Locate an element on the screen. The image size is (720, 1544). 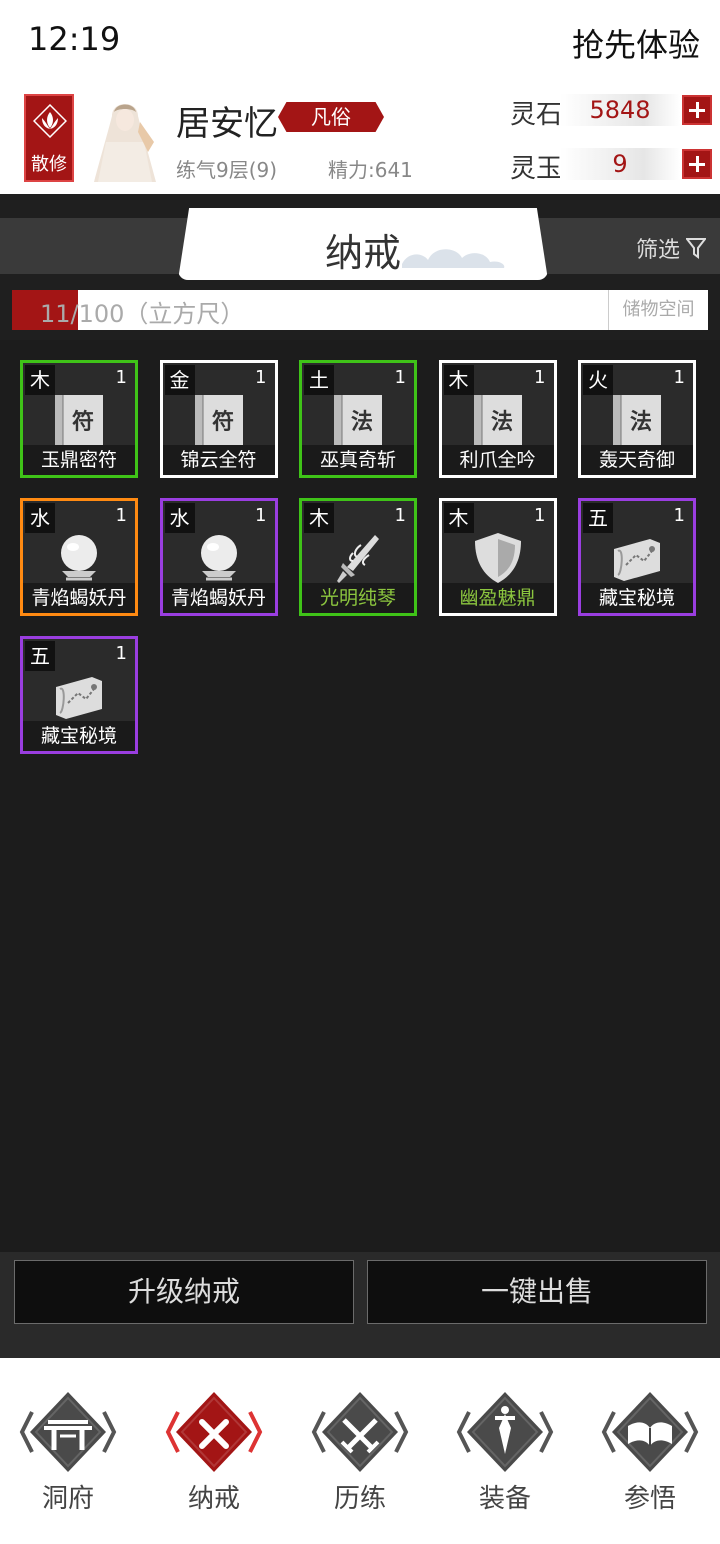
add-spirit-jade-button is located at coordinates (697, 164).